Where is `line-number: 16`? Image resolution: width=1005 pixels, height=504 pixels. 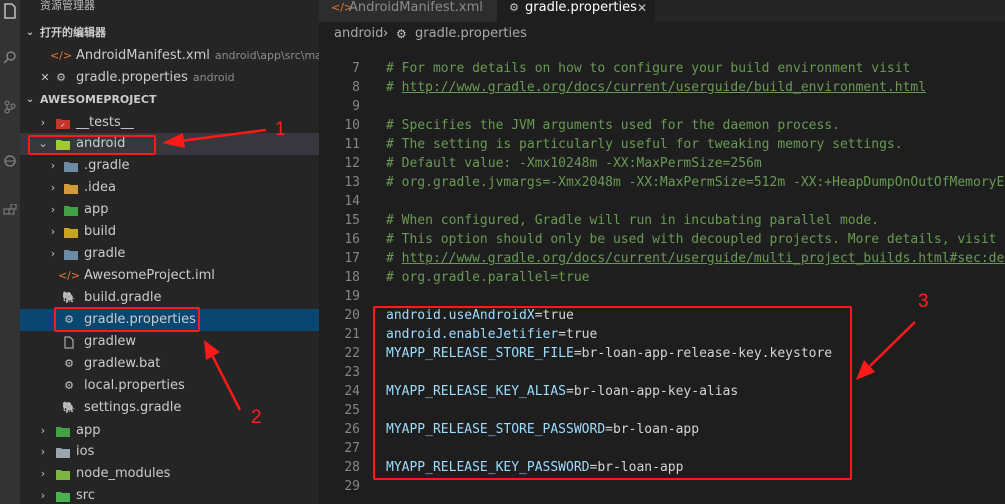 line-number: 16 is located at coordinates (352, 239).